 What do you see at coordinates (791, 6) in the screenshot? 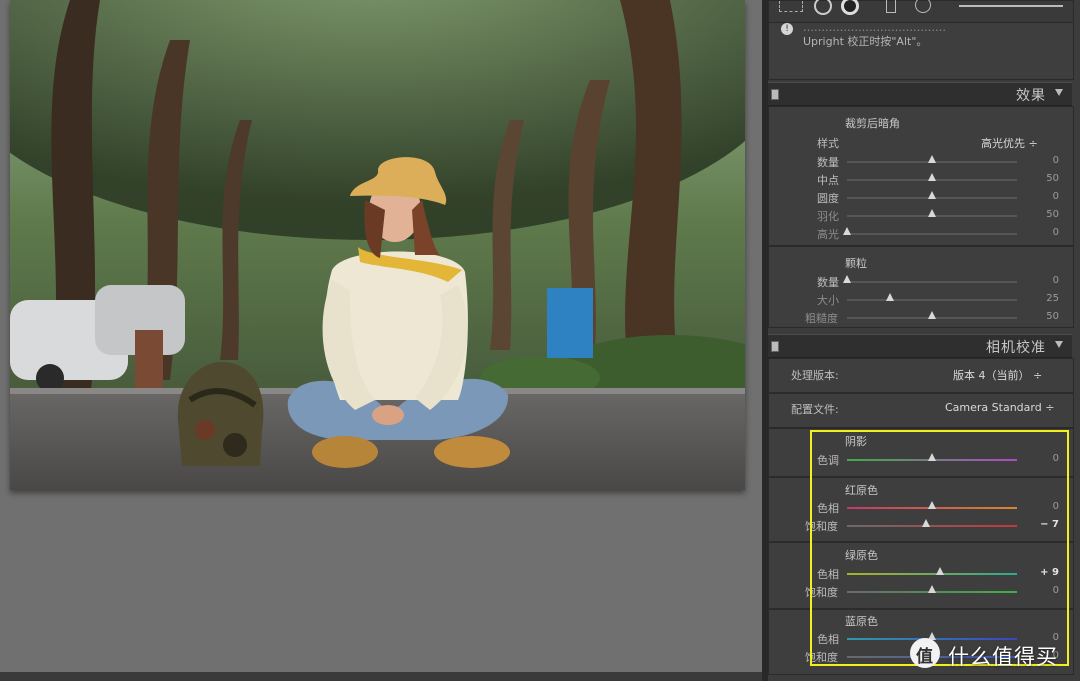
I see `grid-icon` at bounding box center [791, 6].